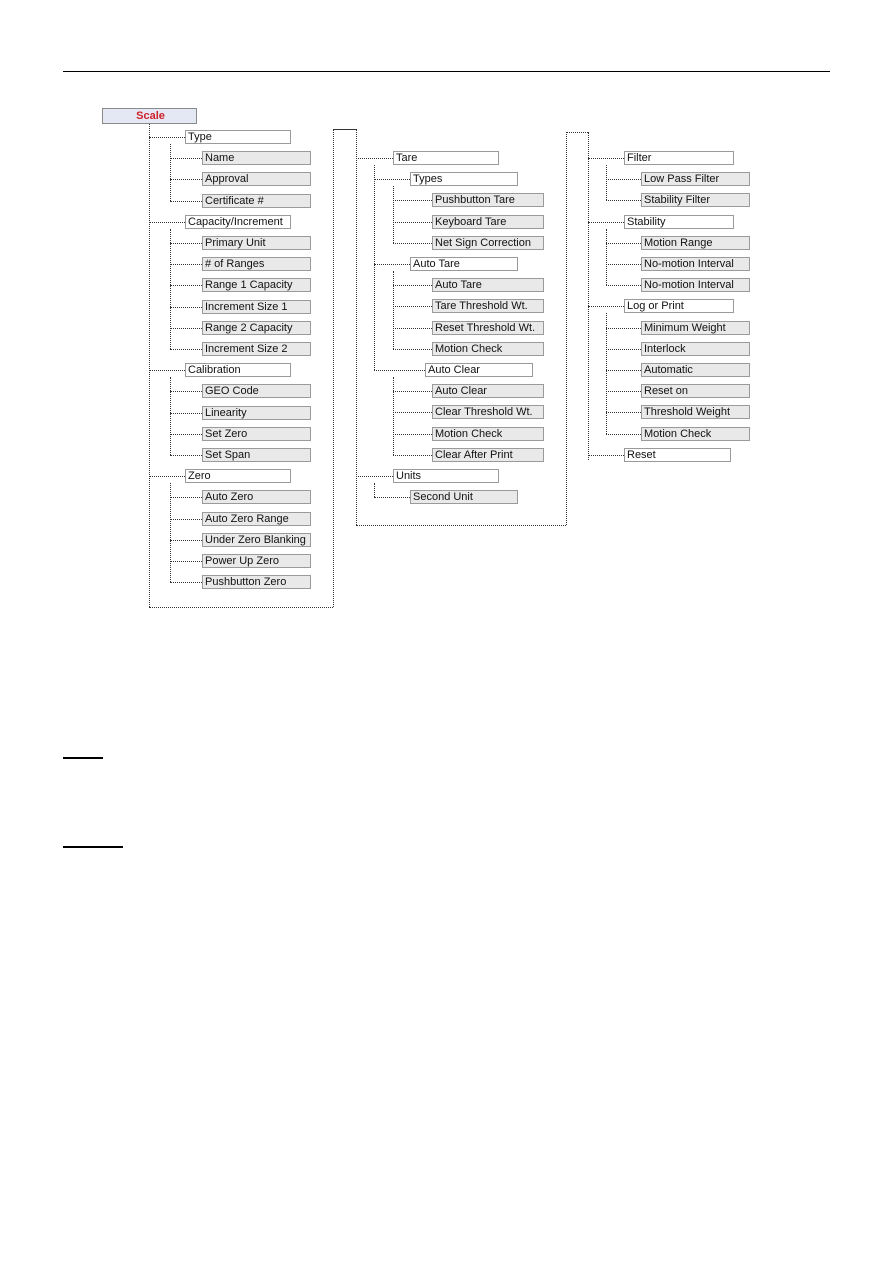 The image size is (893, 1263). What do you see at coordinates (488, 391) in the screenshot?
I see `menu-item-auto-clear: Auto Clear` at bounding box center [488, 391].